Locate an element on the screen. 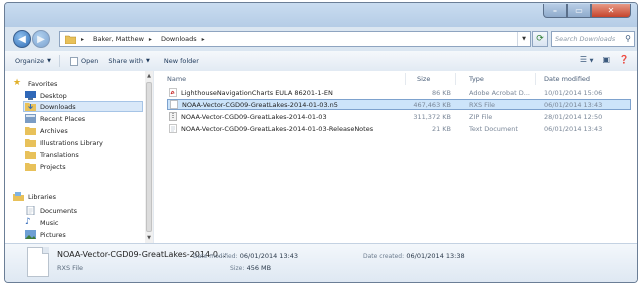 This screenshot has width=642, height=287. nav-item-label: Downloads is located at coordinates (58, 106).